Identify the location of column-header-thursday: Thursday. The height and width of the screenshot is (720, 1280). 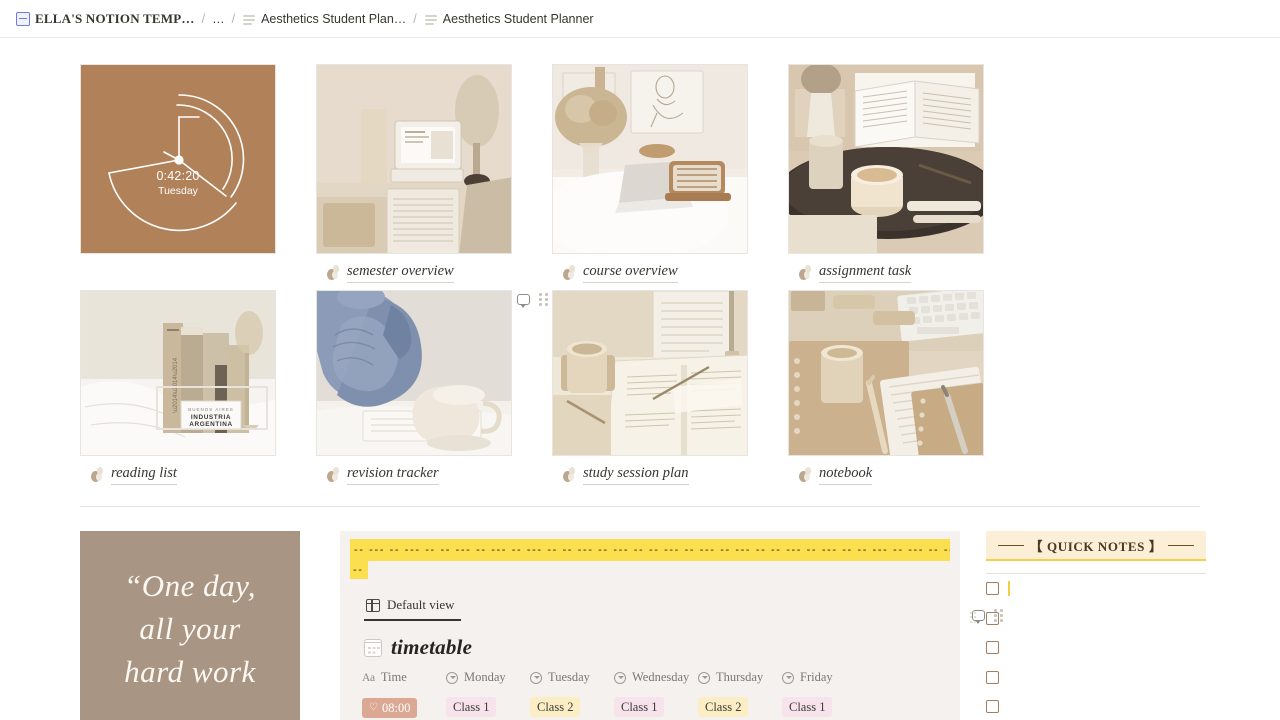
(740, 677).